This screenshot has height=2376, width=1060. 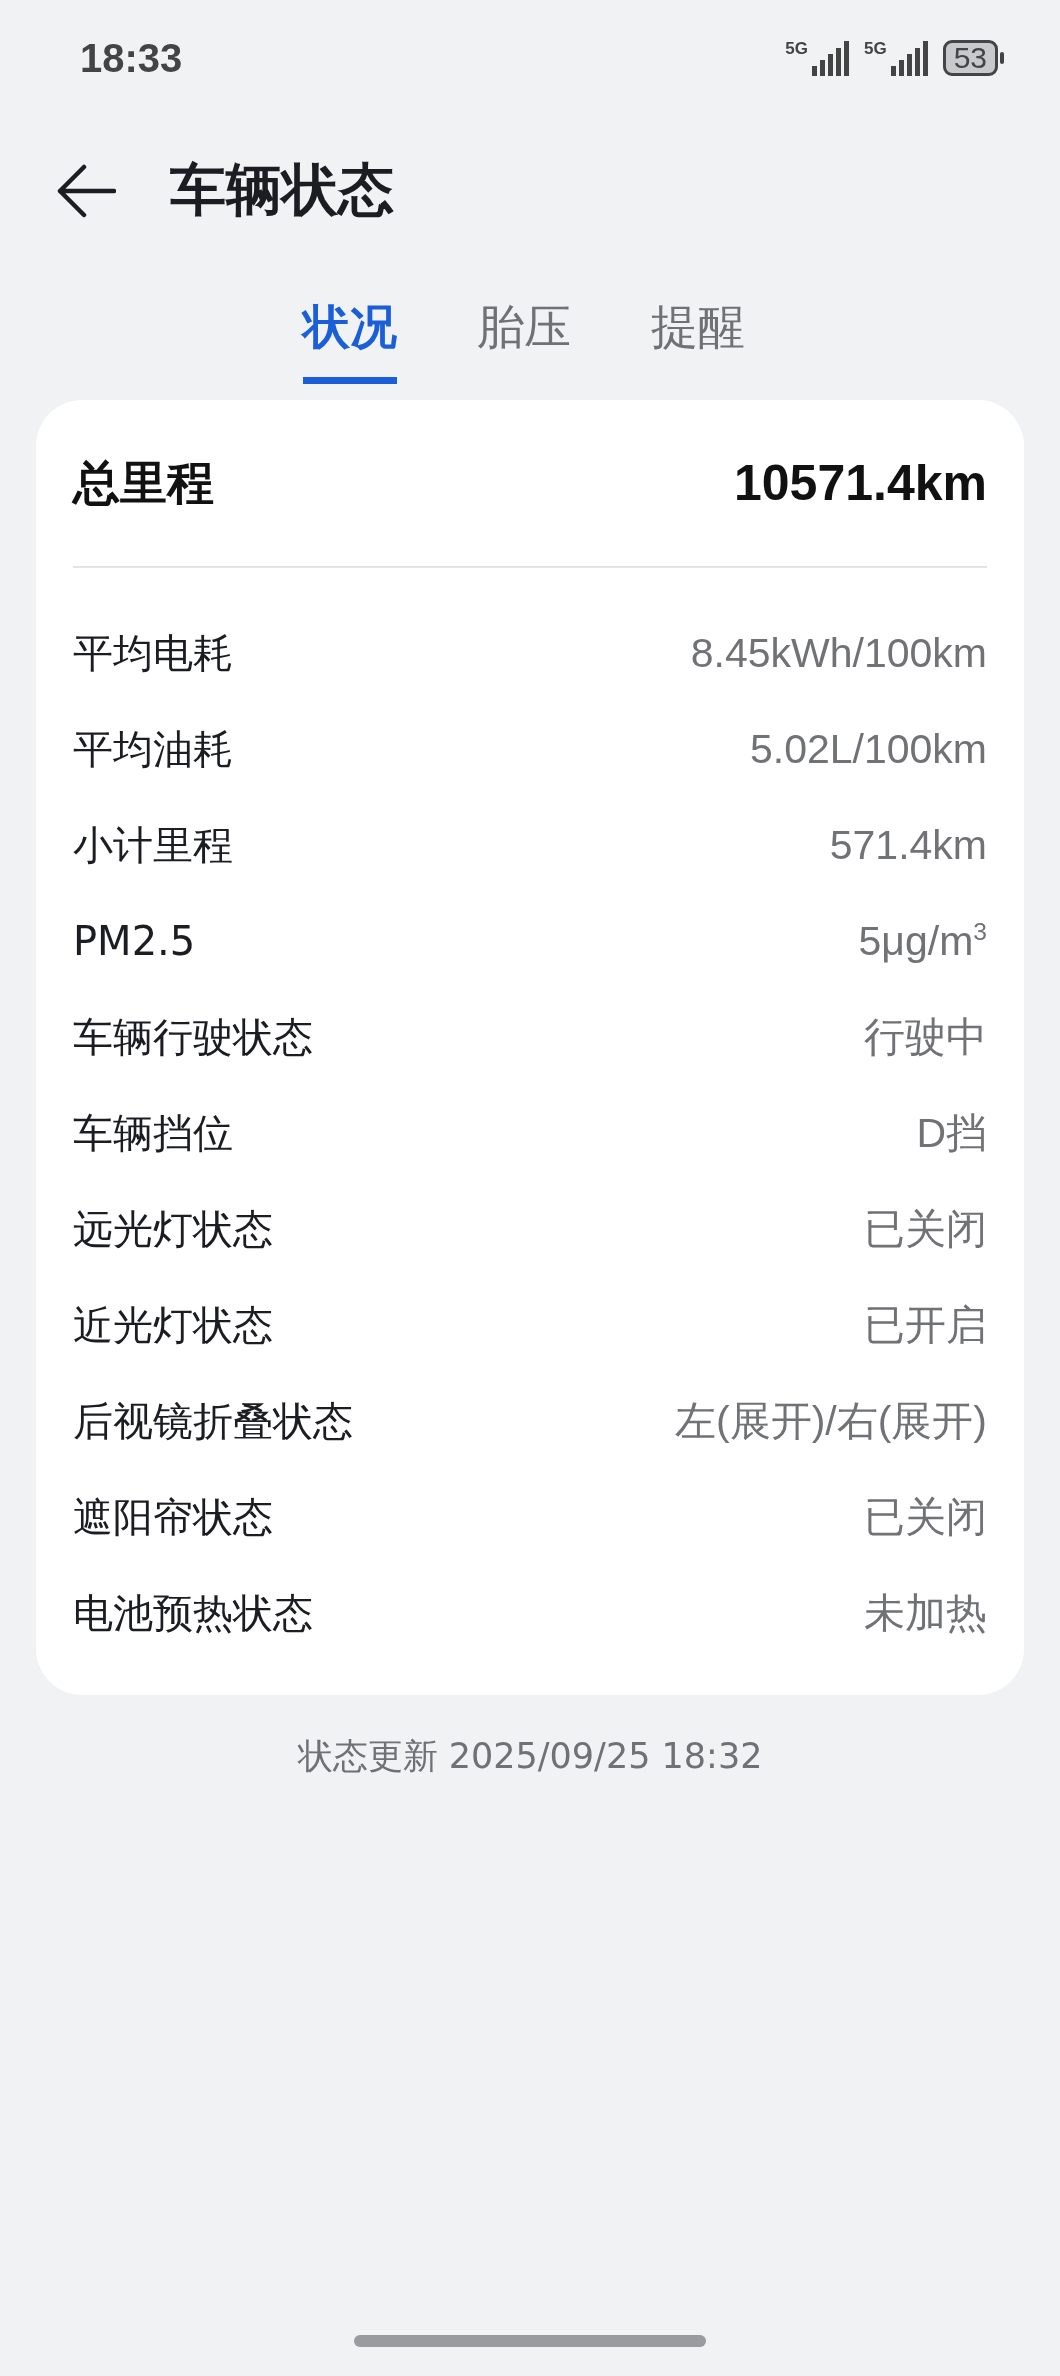 What do you see at coordinates (173, 1517) in the screenshot?
I see `row-label: 遮阳帘状态` at bounding box center [173, 1517].